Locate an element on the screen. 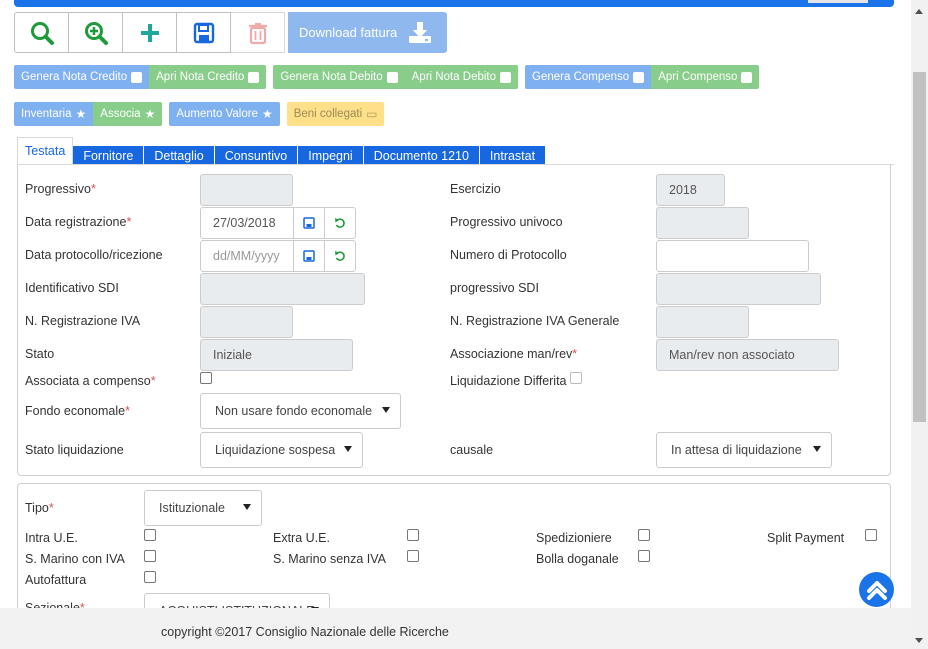 The height and width of the screenshot is (649, 928). button-label: Beni collegati is located at coordinates (328, 114).